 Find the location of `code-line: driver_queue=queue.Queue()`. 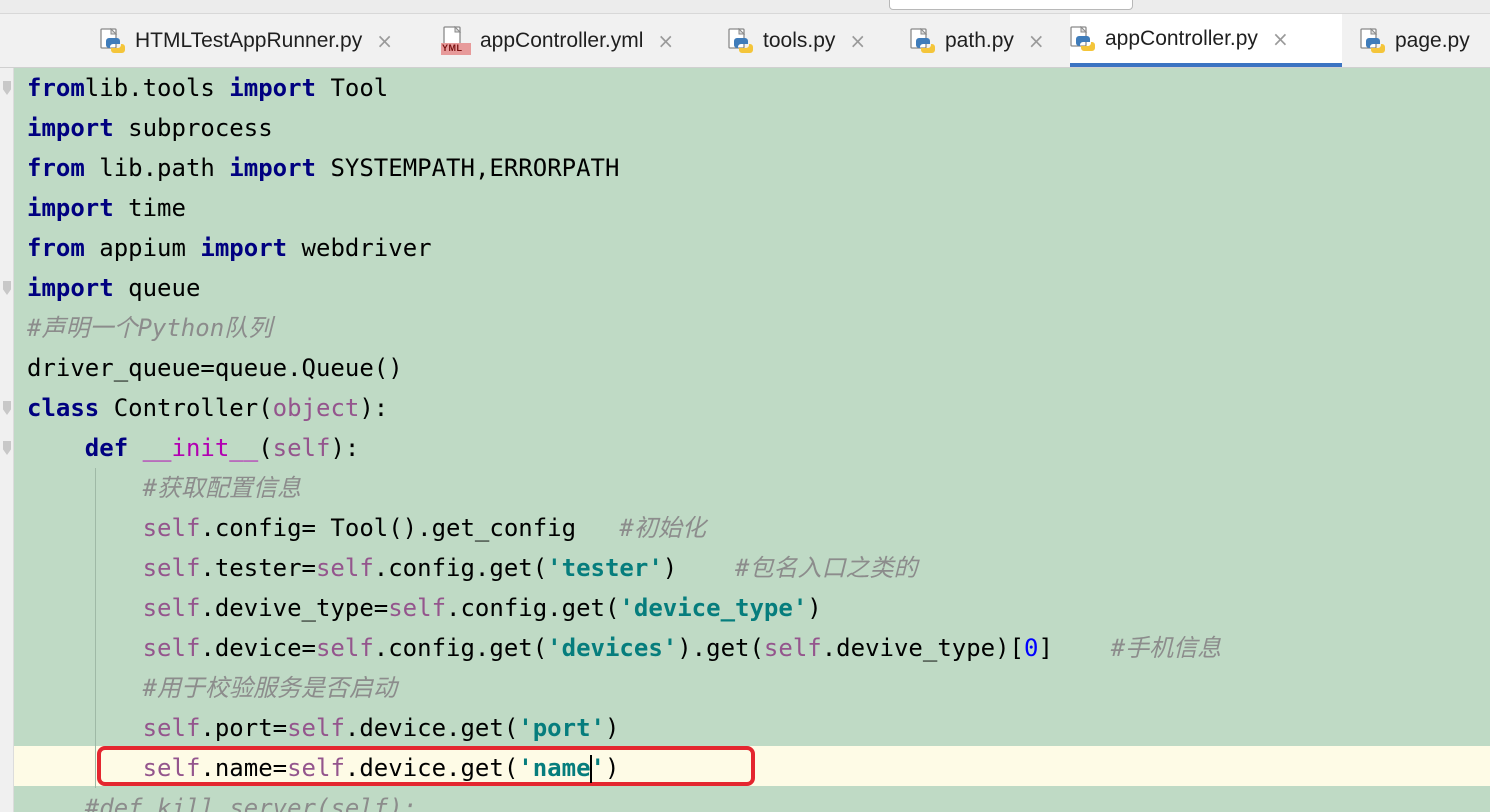

code-line: driver_queue=queue.Queue() is located at coordinates (215, 368).